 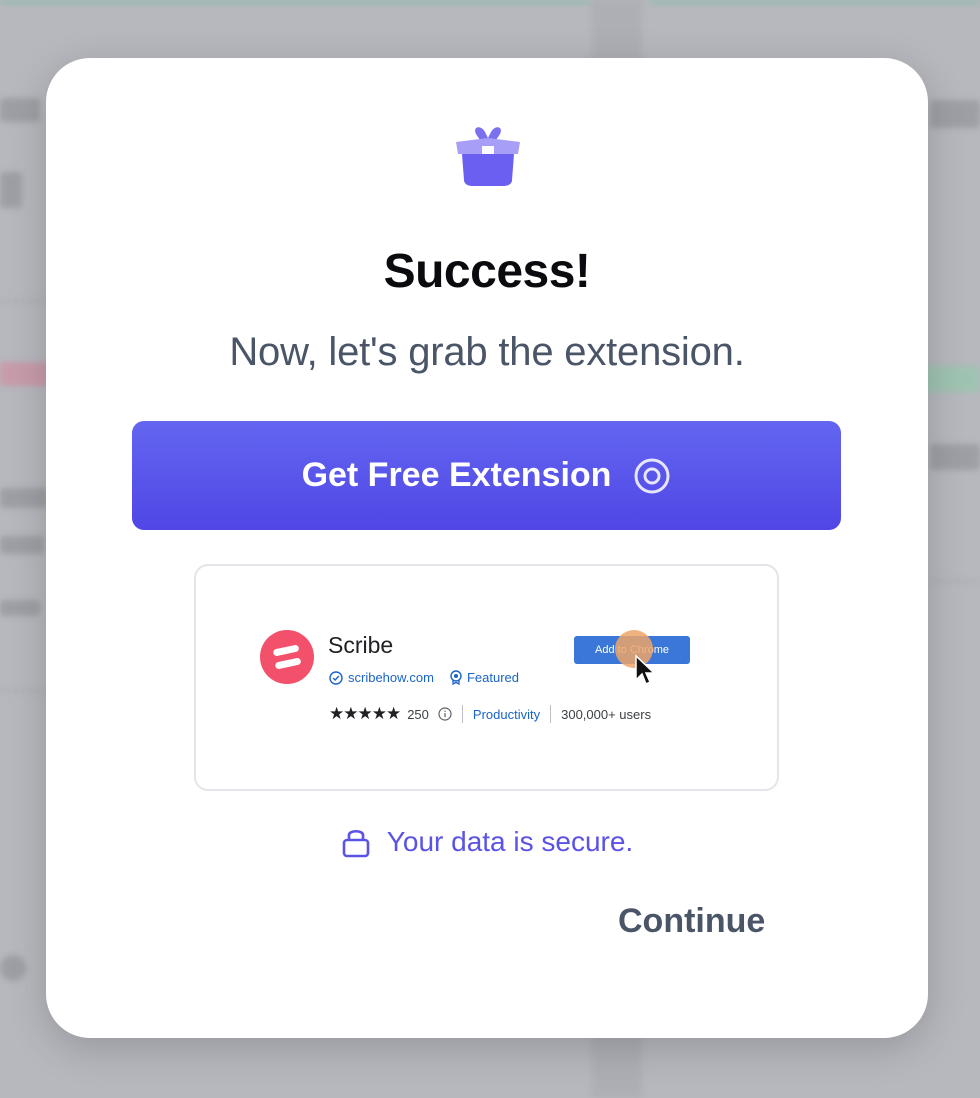 I want to click on extension-category: Productivity, so click(x=506, y=714).